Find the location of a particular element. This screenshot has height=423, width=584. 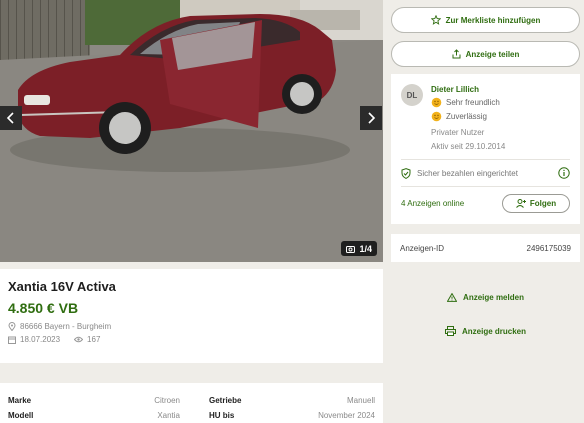

print-ad-button: Anzeige drucken is located at coordinates (485, 331).